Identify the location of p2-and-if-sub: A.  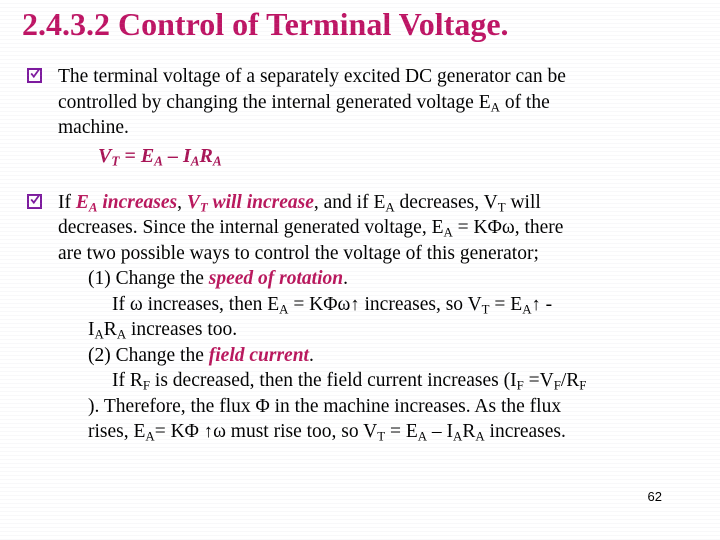
(390, 207).